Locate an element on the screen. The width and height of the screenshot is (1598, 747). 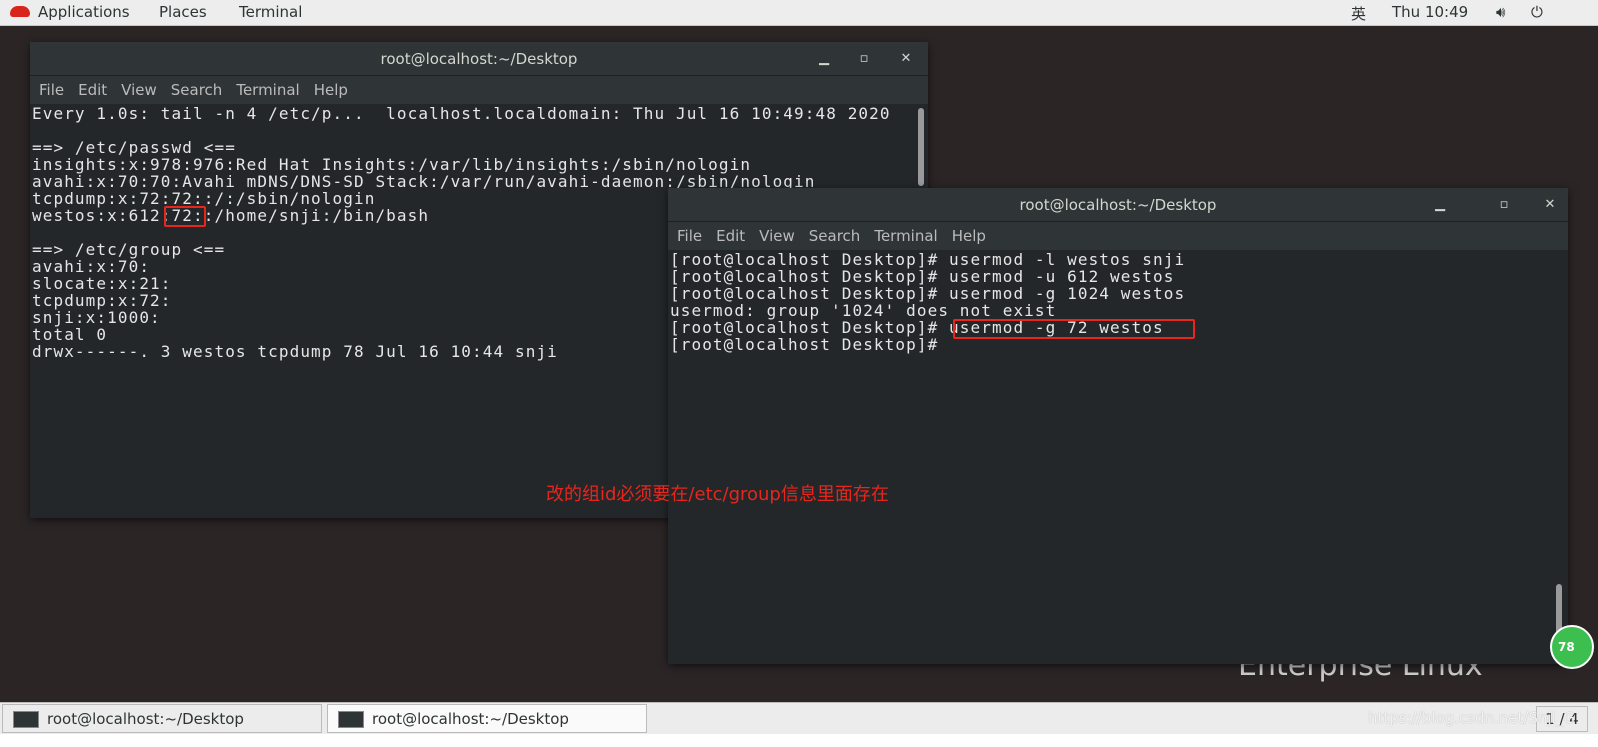
terminal-menu: Terminal is located at coordinates (270, 12).